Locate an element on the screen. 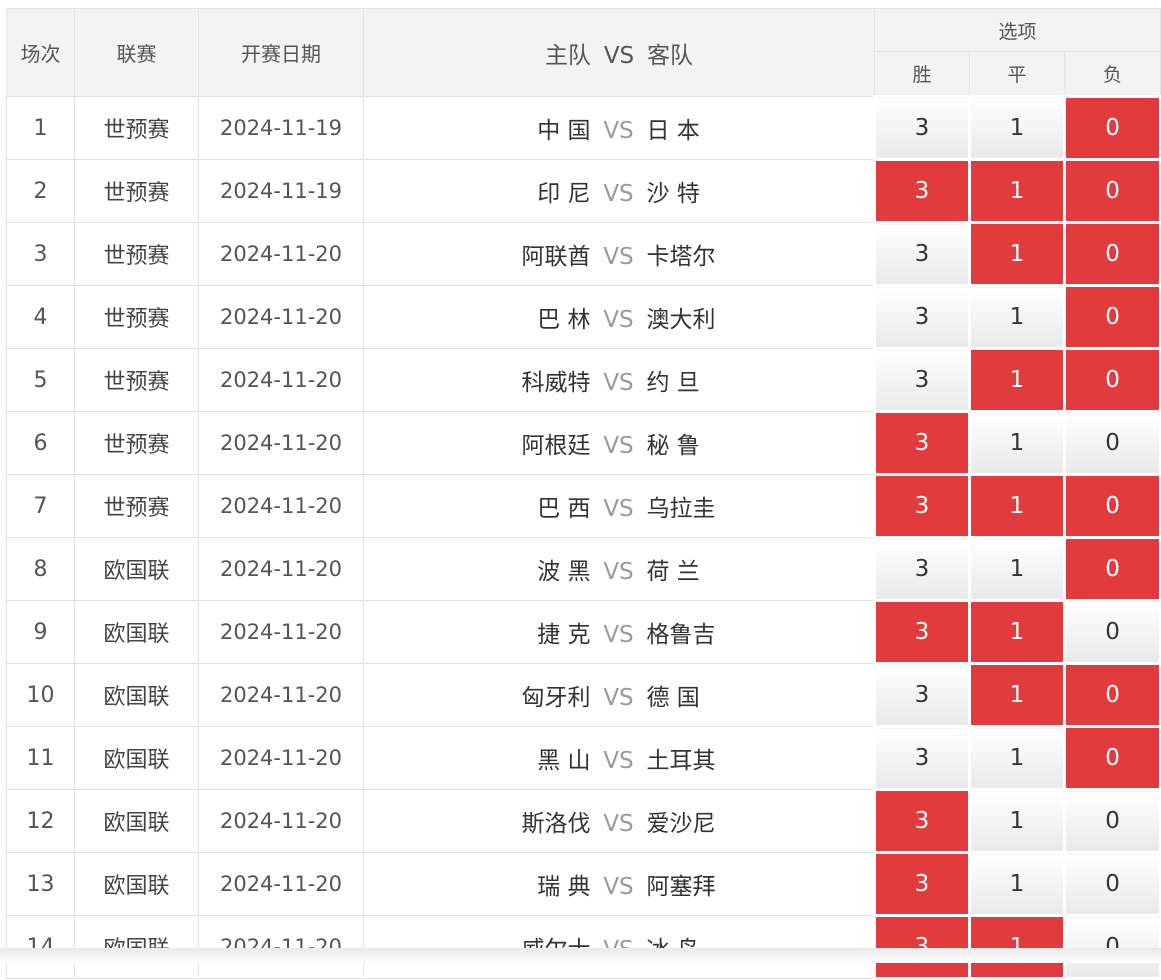 The width and height of the screenshot is (1161, 980). header-win: 胜 is located at coordinates (922, 74).